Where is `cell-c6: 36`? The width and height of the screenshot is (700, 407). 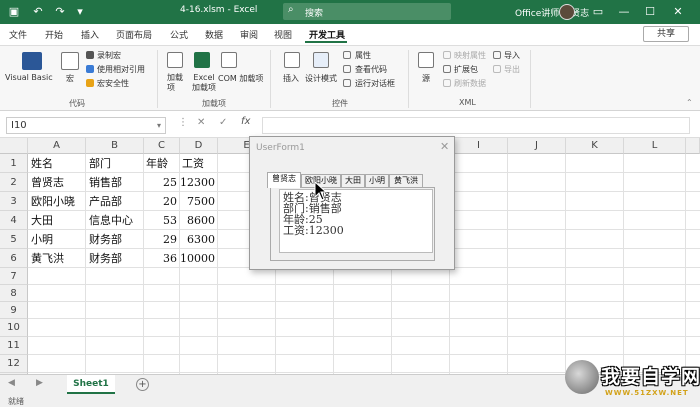
cell-c6: 36 is located at coordinates (160, 258).